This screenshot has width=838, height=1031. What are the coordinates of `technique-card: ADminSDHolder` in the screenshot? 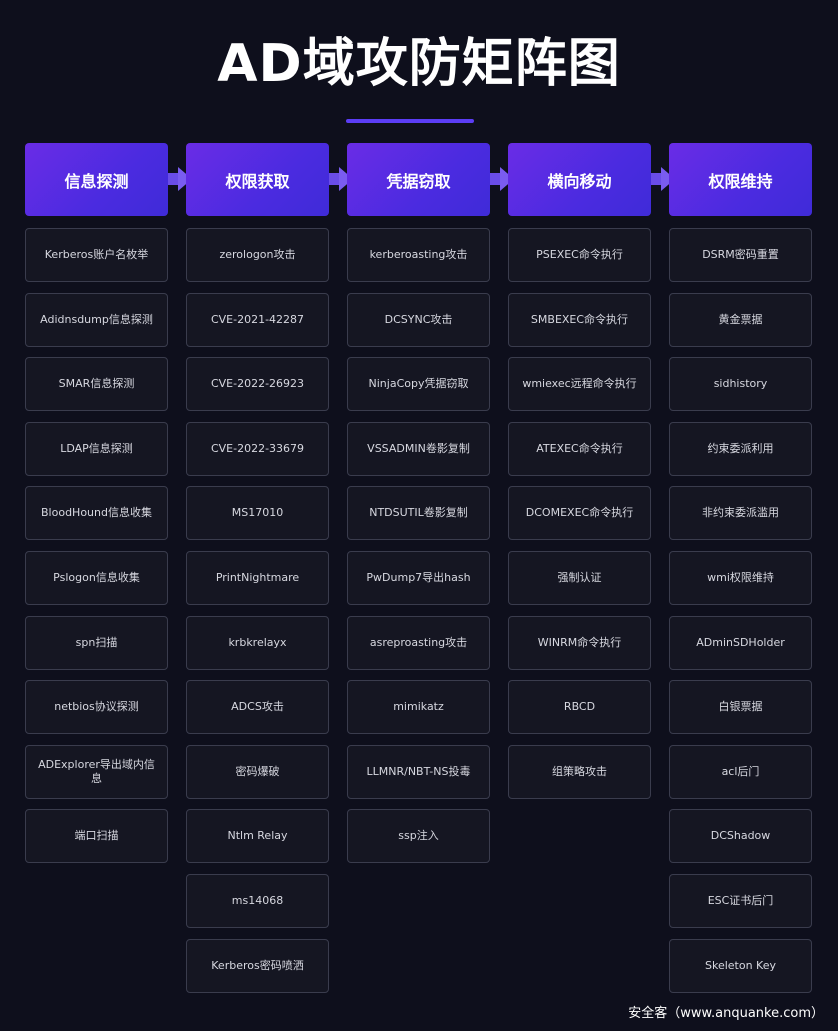 It's located at (740, 643).